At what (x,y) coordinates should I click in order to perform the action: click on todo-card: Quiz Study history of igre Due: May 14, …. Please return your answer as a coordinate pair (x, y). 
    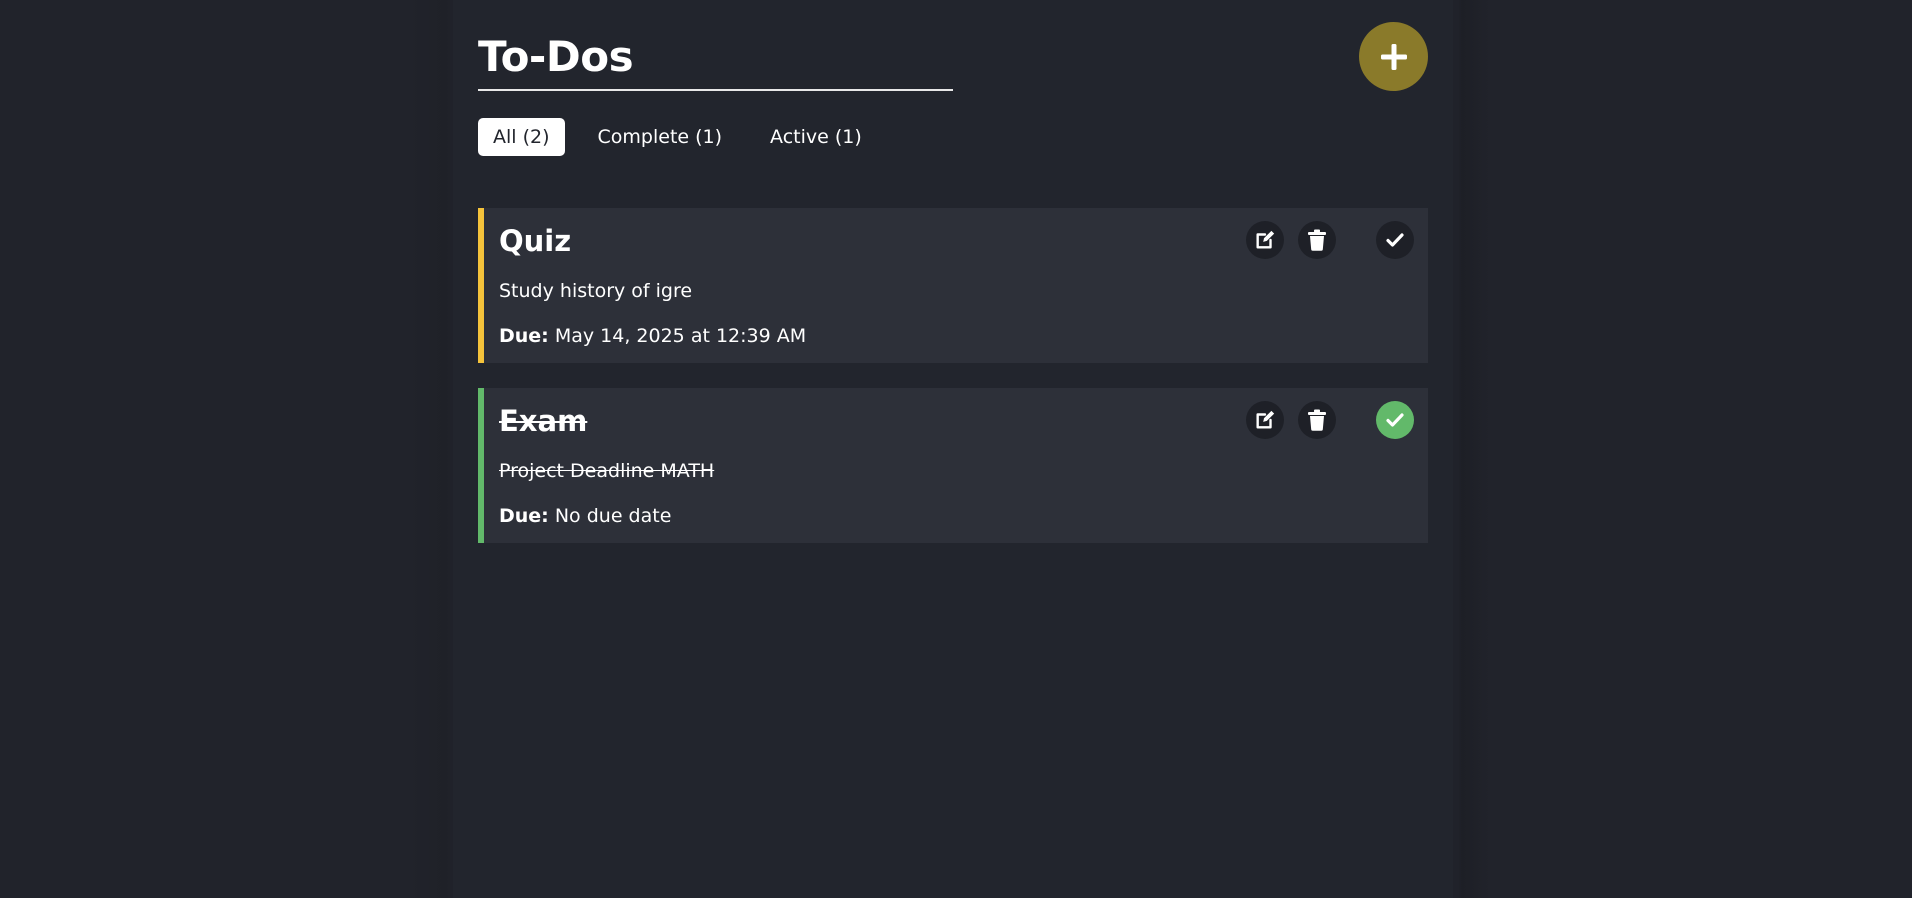
    Looking at the image, I should click on (953, 285).